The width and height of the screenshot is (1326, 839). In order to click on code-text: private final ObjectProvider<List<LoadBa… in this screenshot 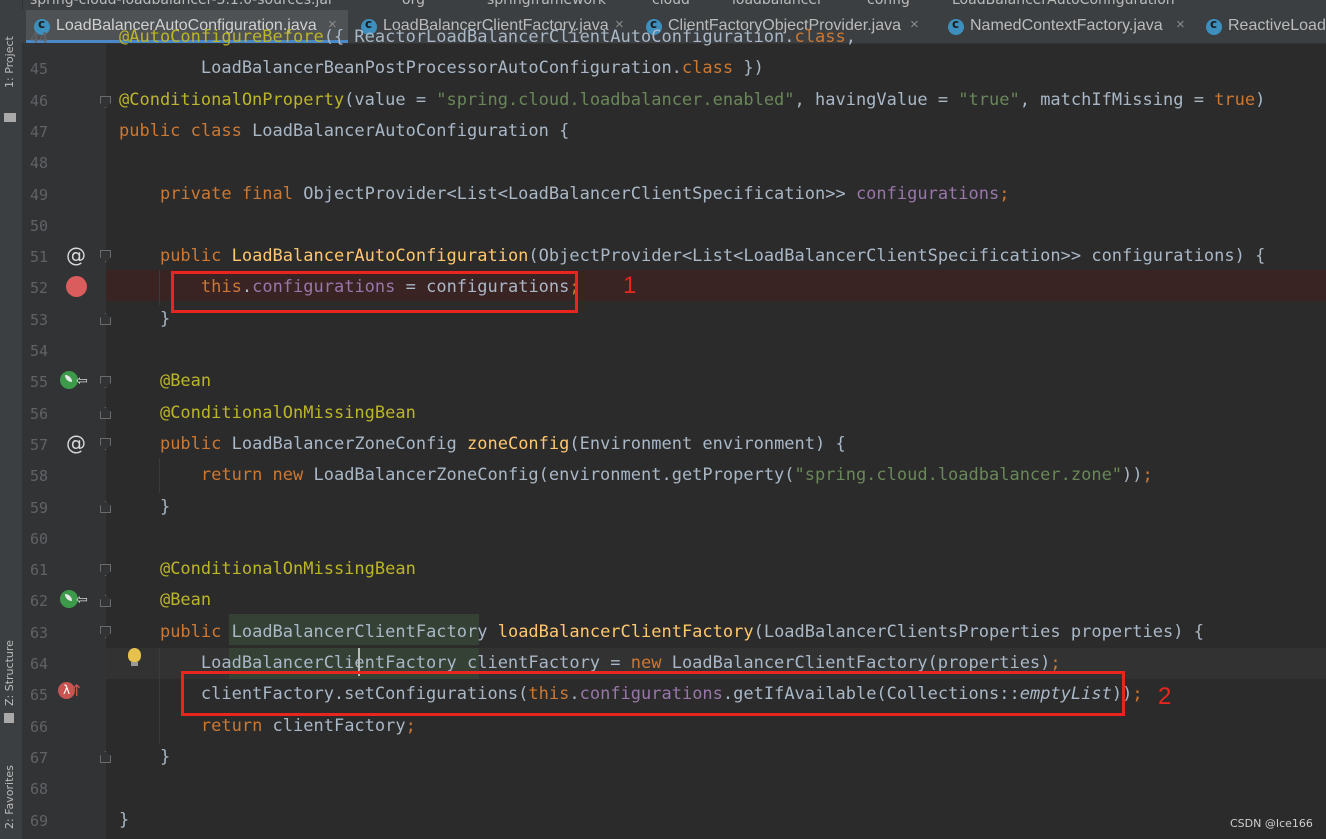, I will do `click(564, 193)`.